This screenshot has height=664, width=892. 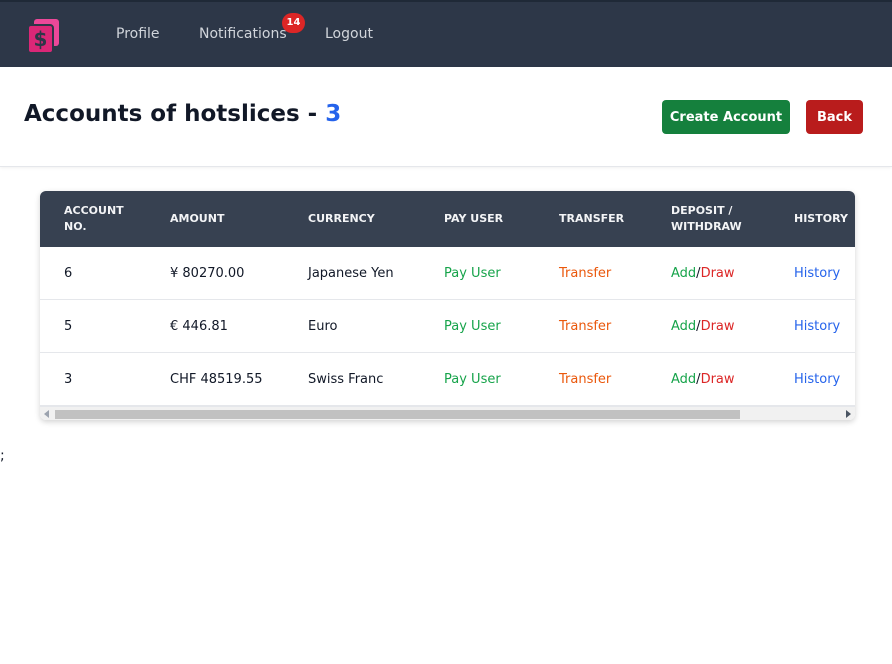 I want to click on horizontal-scrollbar, so click(x=447, y=413).